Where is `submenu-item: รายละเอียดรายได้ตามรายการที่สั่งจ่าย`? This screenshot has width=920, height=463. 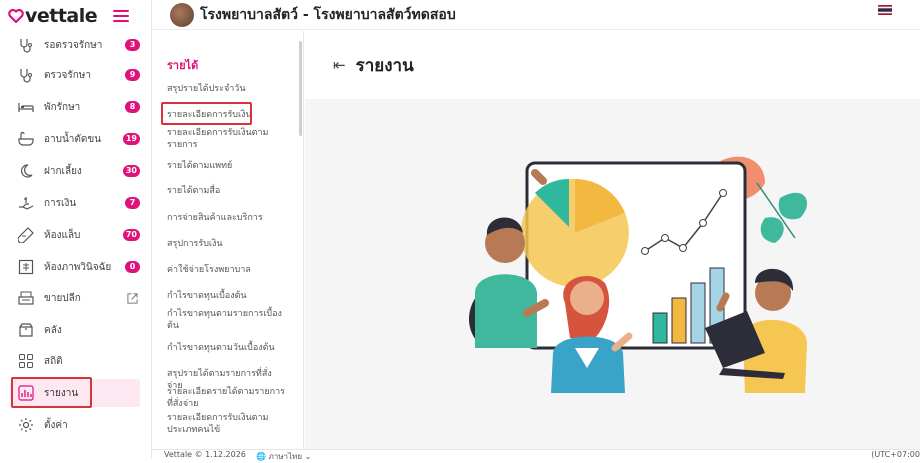
submenu-item: รายละเอียดรายได้ตามรายการที่สั่งจ่าย is located at coordinates (227, 398).